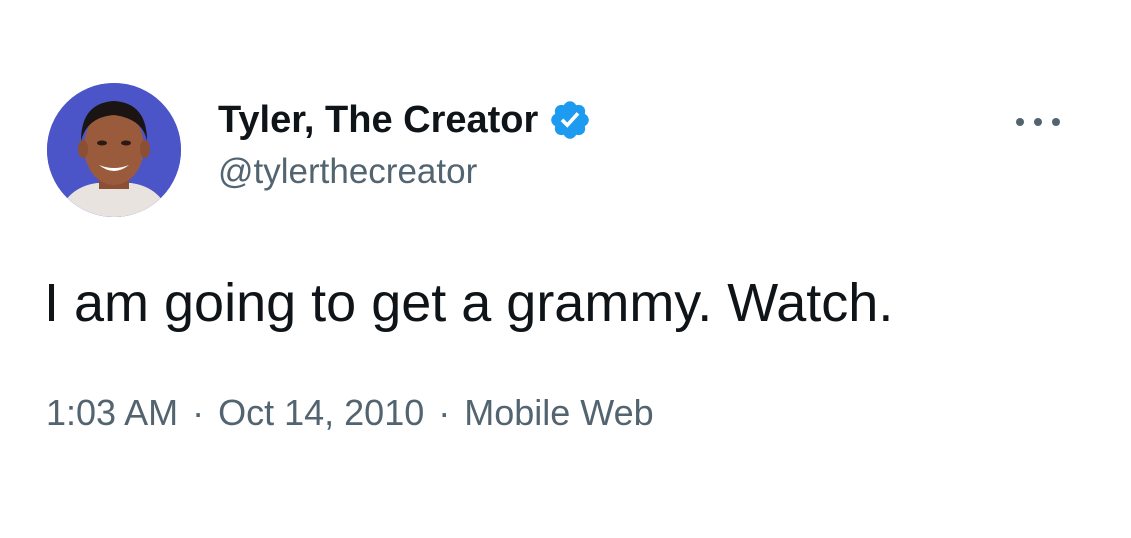 This screenshot has width=1131, height=538. I want to click on tweet-date-link: Oct 14, 2010, so click(321, 412).